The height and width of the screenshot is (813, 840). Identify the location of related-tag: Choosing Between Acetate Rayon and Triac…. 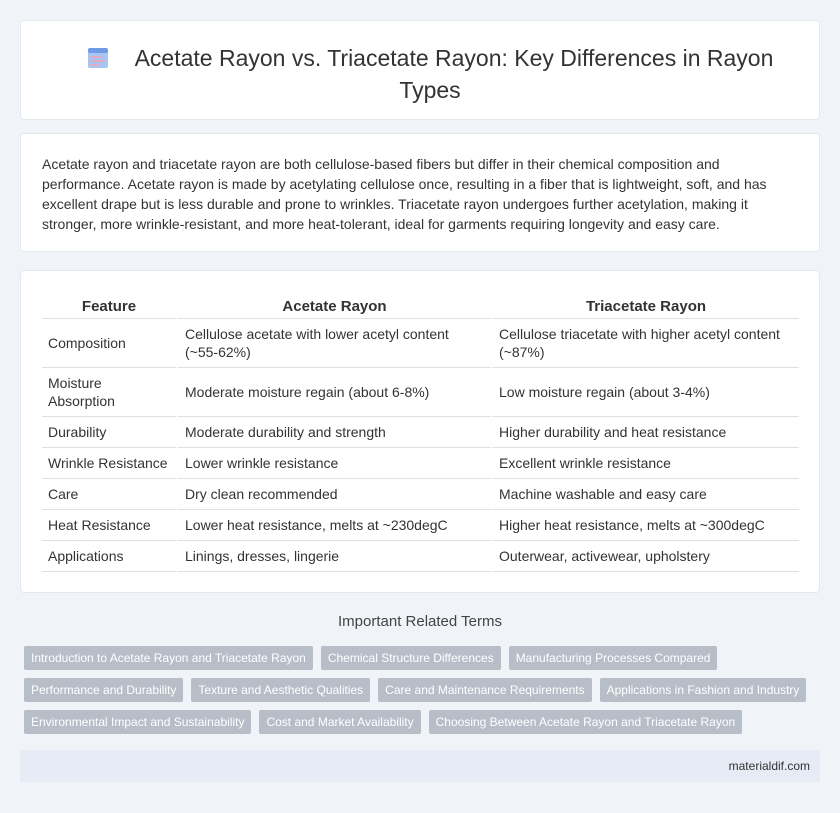
(585, 722).